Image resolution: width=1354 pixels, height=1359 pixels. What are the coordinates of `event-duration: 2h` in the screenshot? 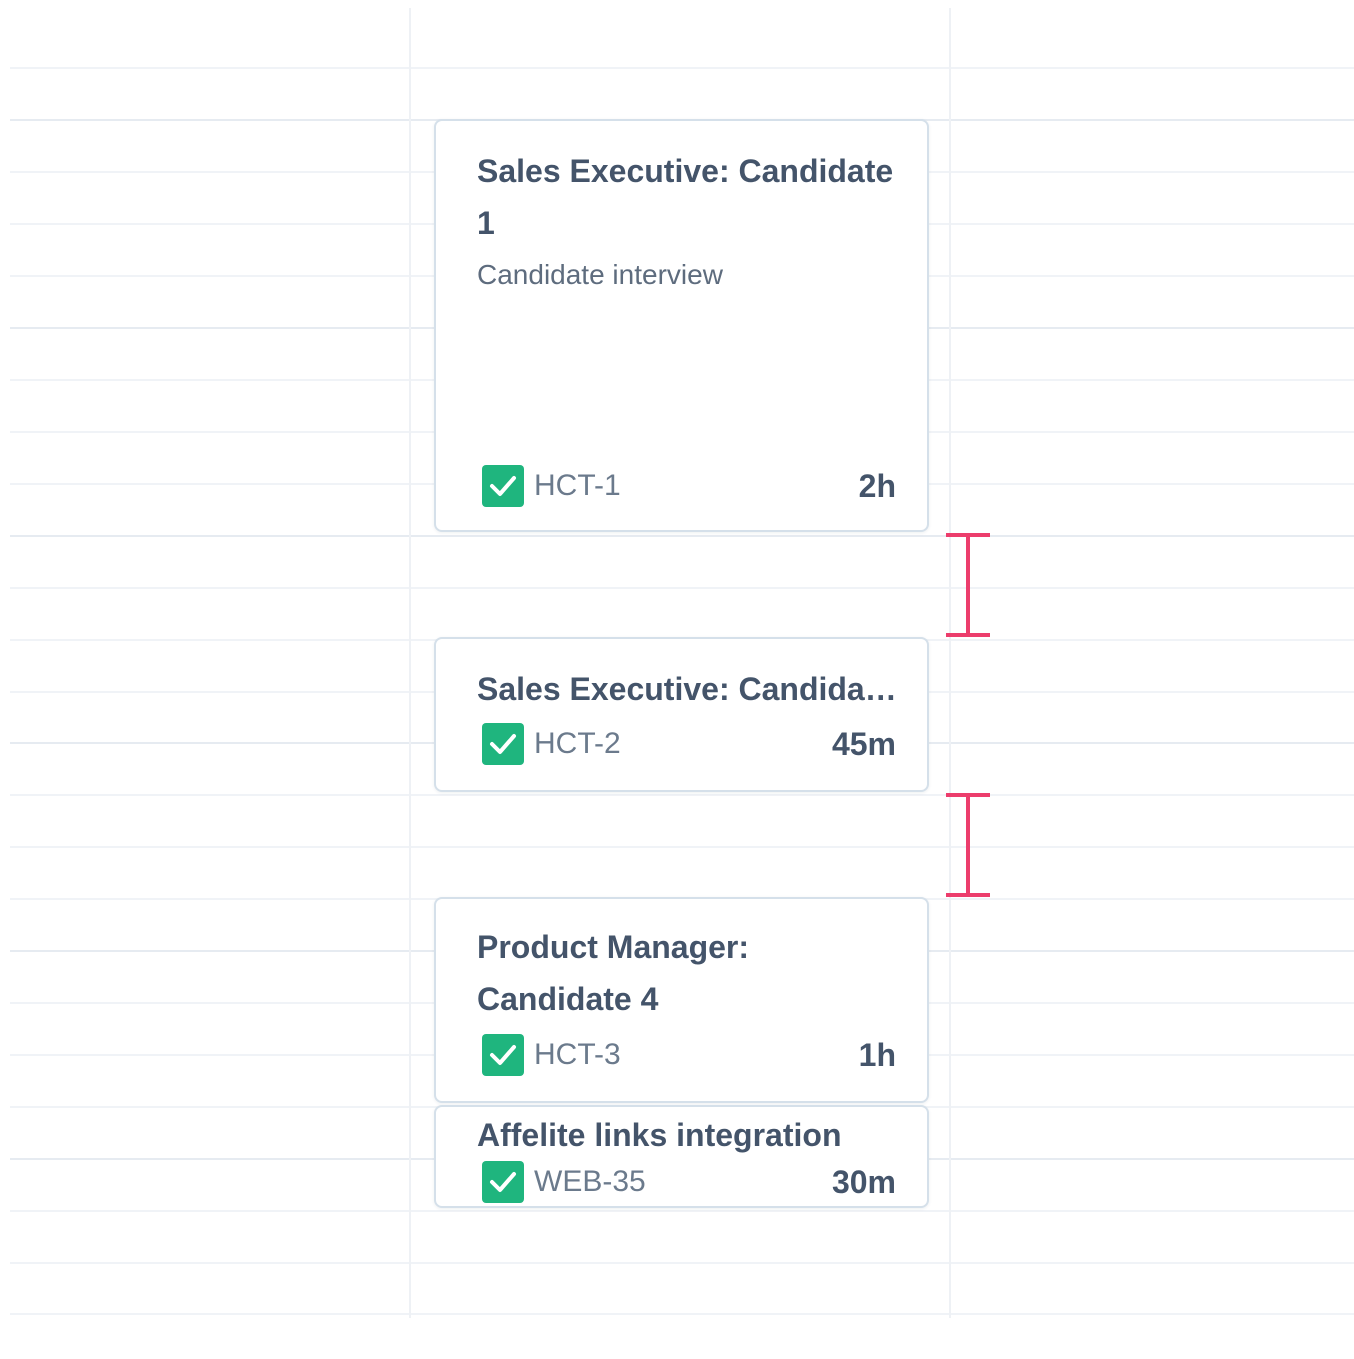 It's located at (877, 486).